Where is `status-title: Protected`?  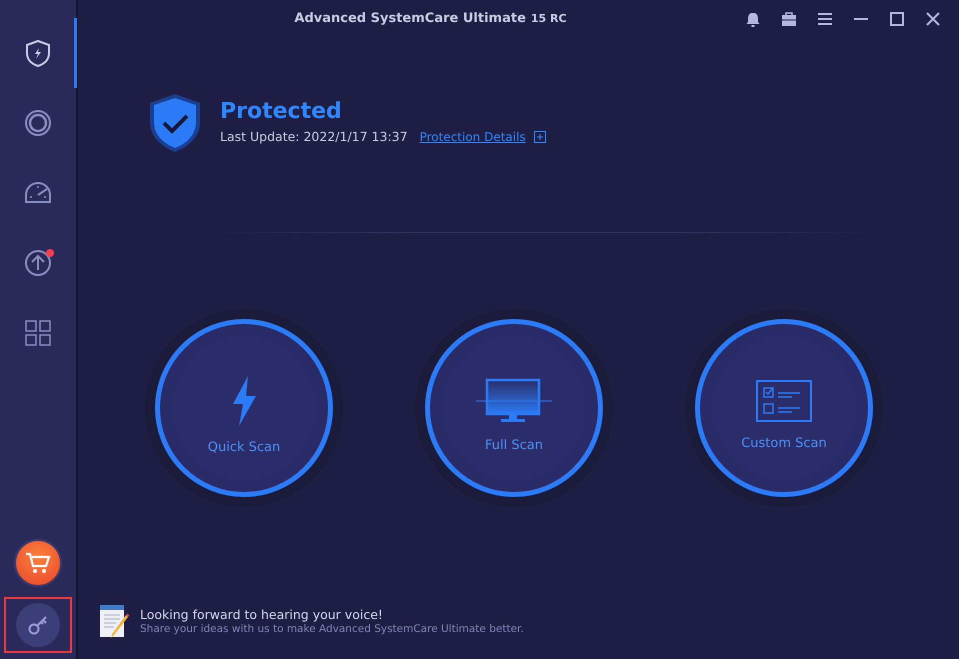
status-title: Protected is located at coordinates (281, 112).